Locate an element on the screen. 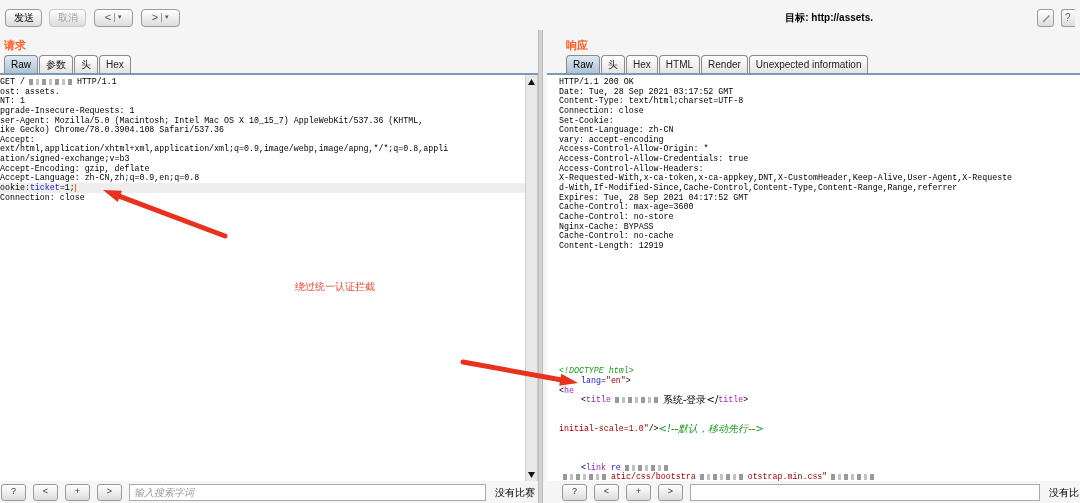 The height and width of the screenshot is (503, 1080). editor-tab: Render is located at coordinates (724, 64).